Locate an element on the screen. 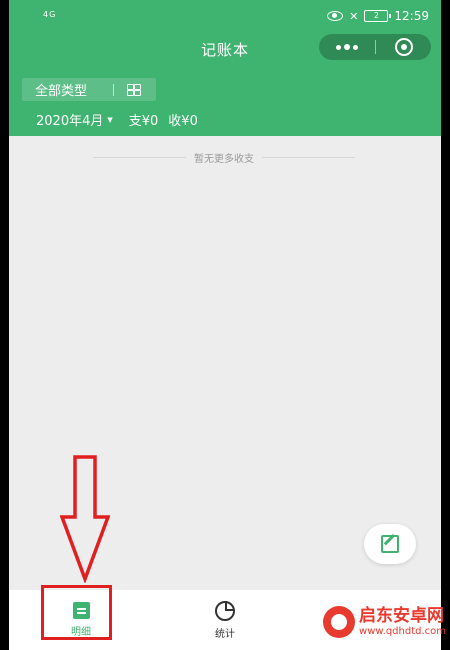 This screenshot has height=650, width=450. eye-icon is located at coordinates (335, 16).